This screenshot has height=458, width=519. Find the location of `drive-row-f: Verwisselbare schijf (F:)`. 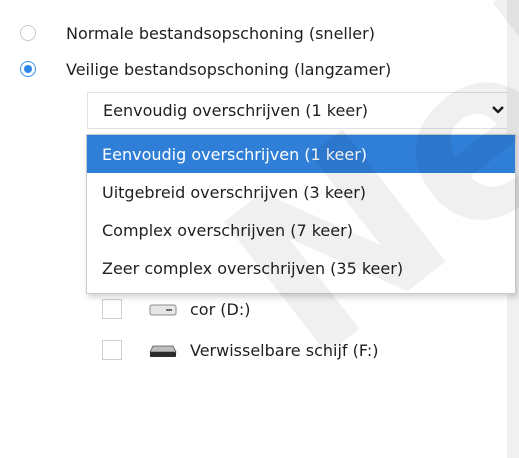

drive-row-f: Verwisselbare schijf (F:) is located at coordinates (240, 350).